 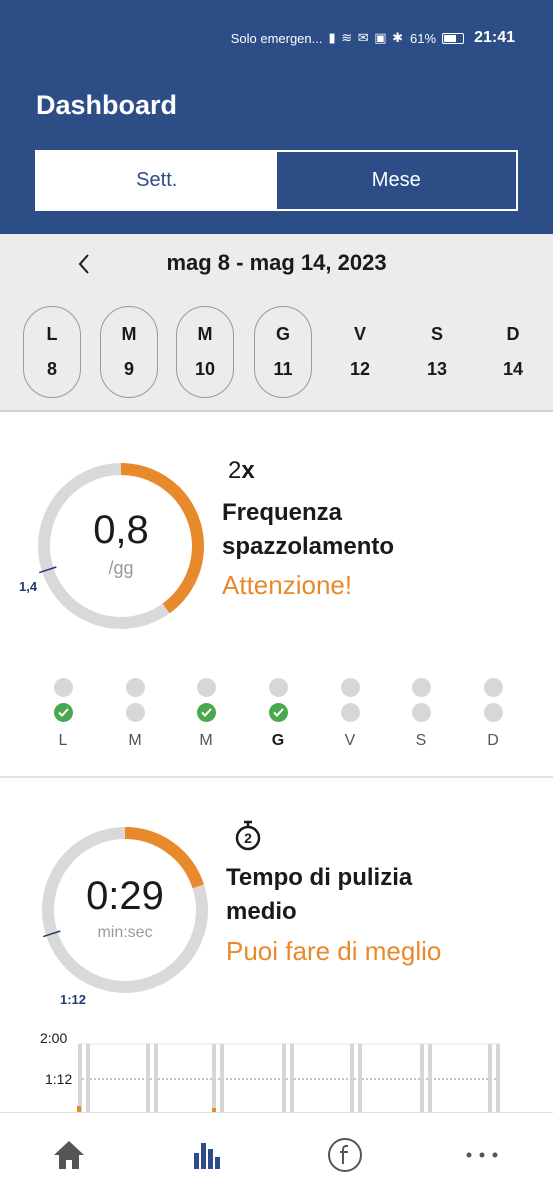 I want to click on frequency-unit: /gg, so click(x=121, y=568).